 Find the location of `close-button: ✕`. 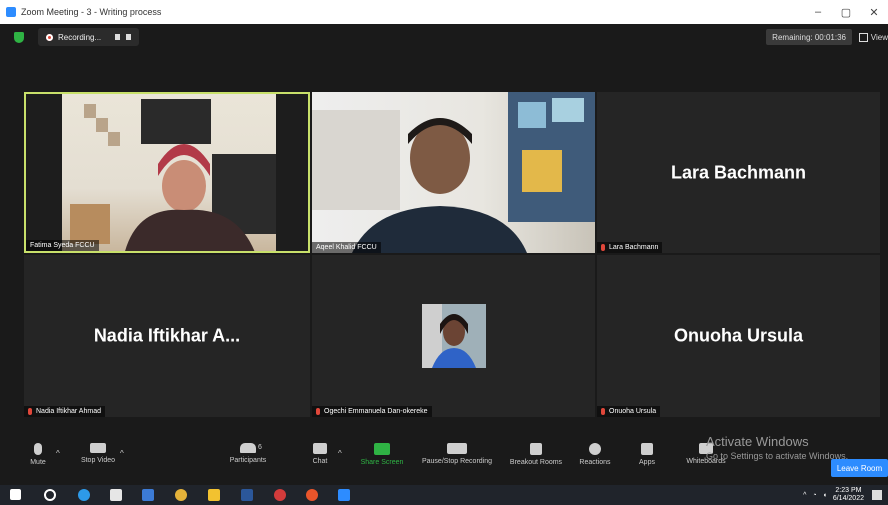

close-button: ✕ is located at coordinates (874, 12).